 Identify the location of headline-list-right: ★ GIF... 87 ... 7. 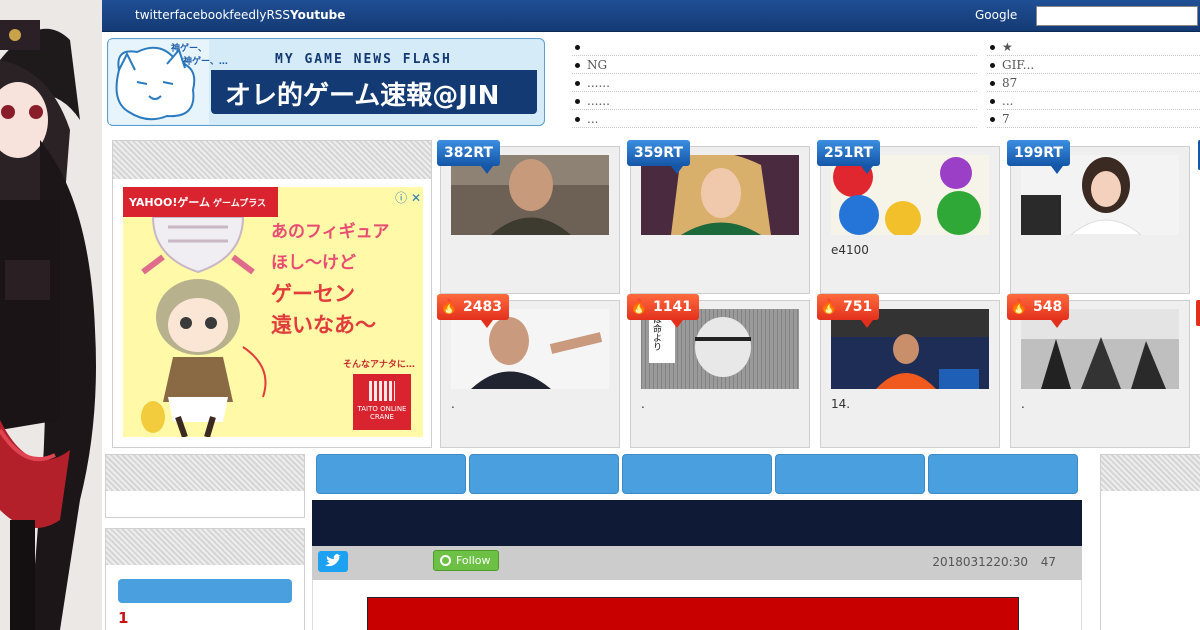
(1093, 83).